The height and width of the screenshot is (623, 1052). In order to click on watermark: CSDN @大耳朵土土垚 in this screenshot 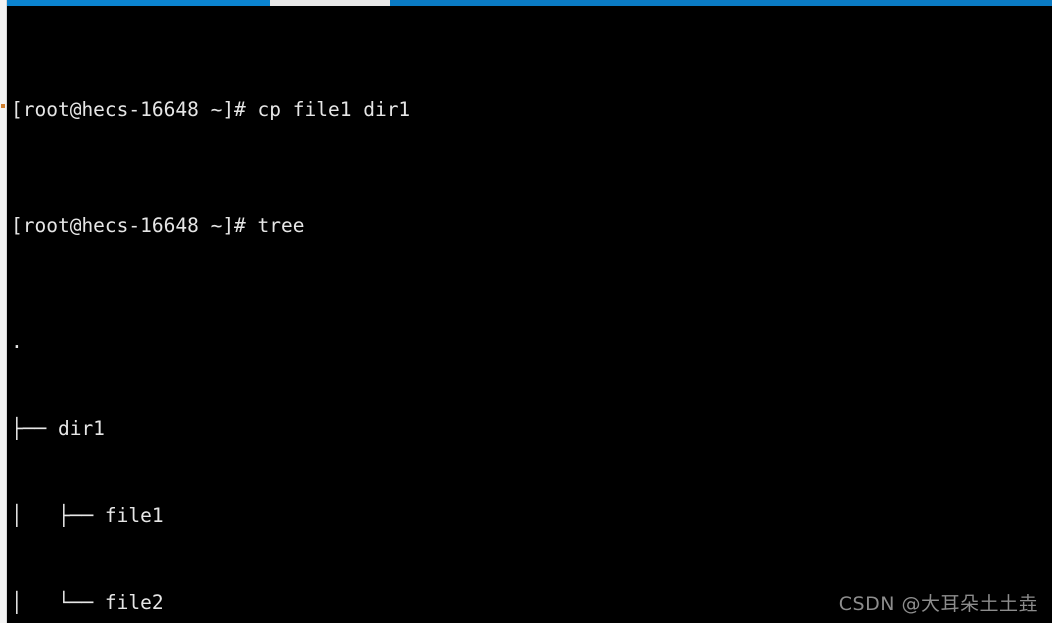, I will do `click(938, 604)`.